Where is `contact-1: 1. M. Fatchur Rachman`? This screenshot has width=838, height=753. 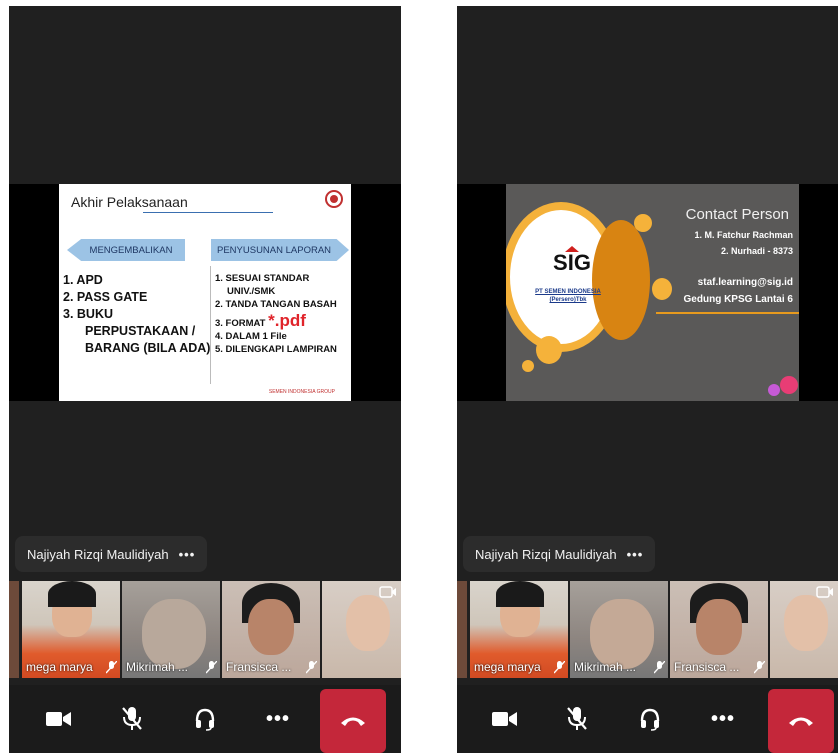 contact-1: 1. M. Fatchur Rachman is located at coordinates (743, 235).